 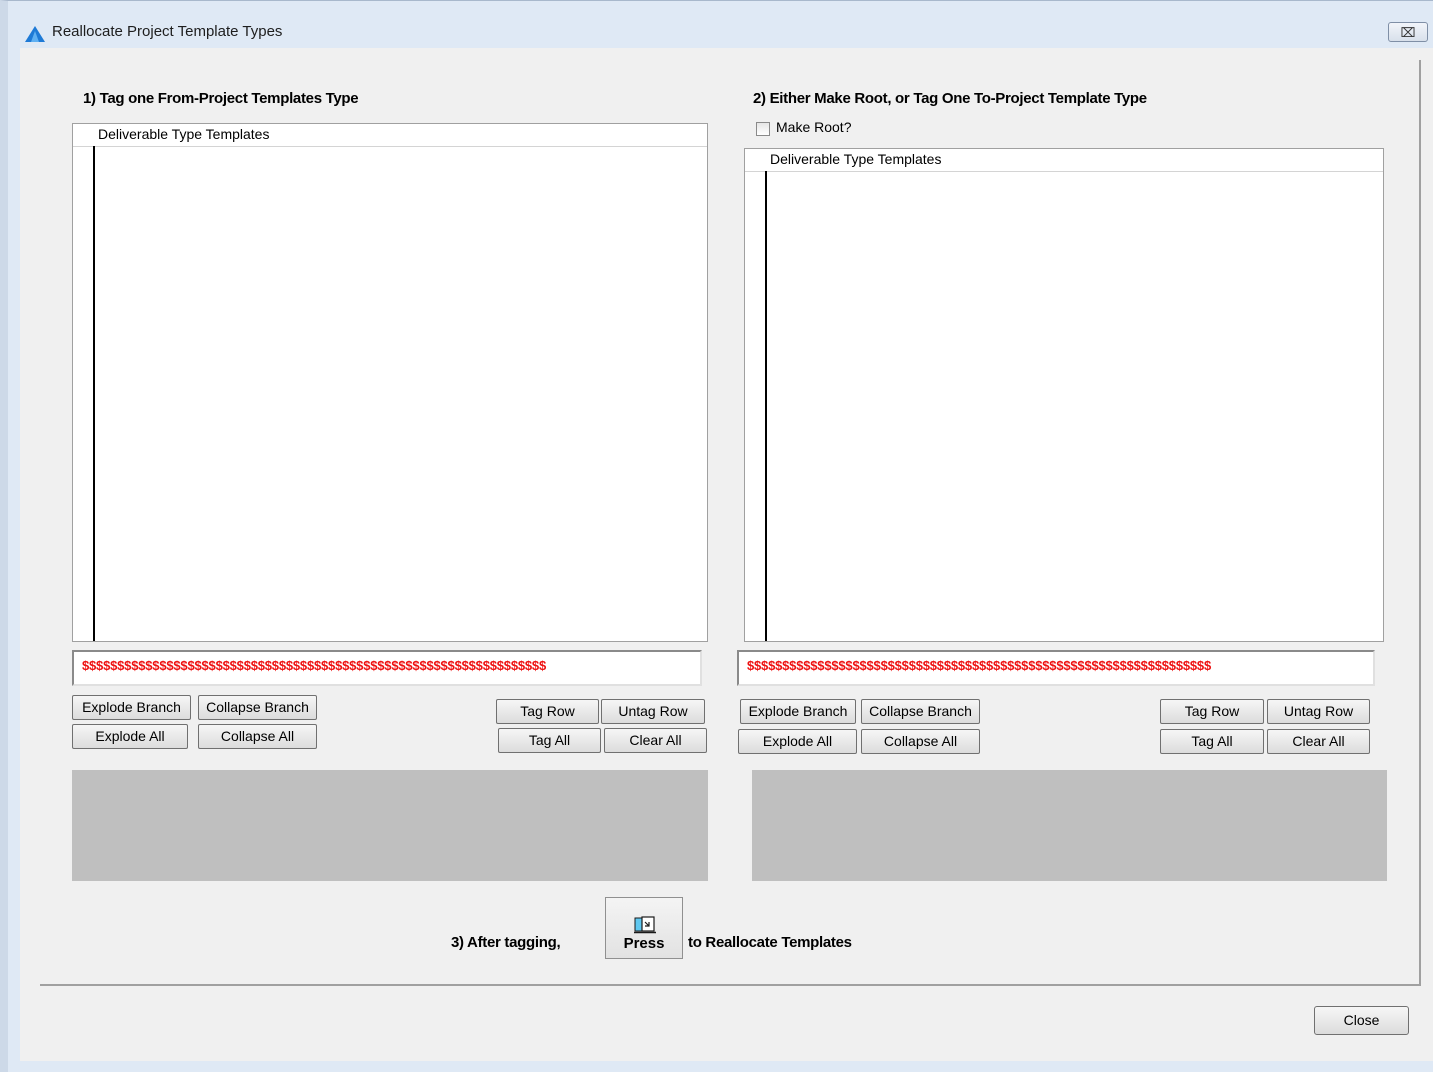 I want to click on from-collapse-branch-button: Collapse Branch, so click(x=257, y=707).